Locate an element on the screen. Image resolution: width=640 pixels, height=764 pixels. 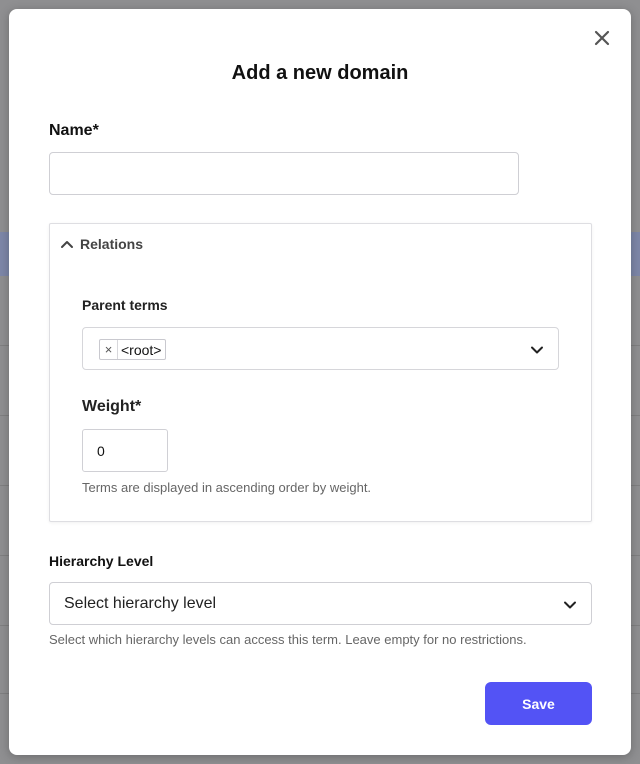
chevron-up-icon is located at coordinates (67, 244).